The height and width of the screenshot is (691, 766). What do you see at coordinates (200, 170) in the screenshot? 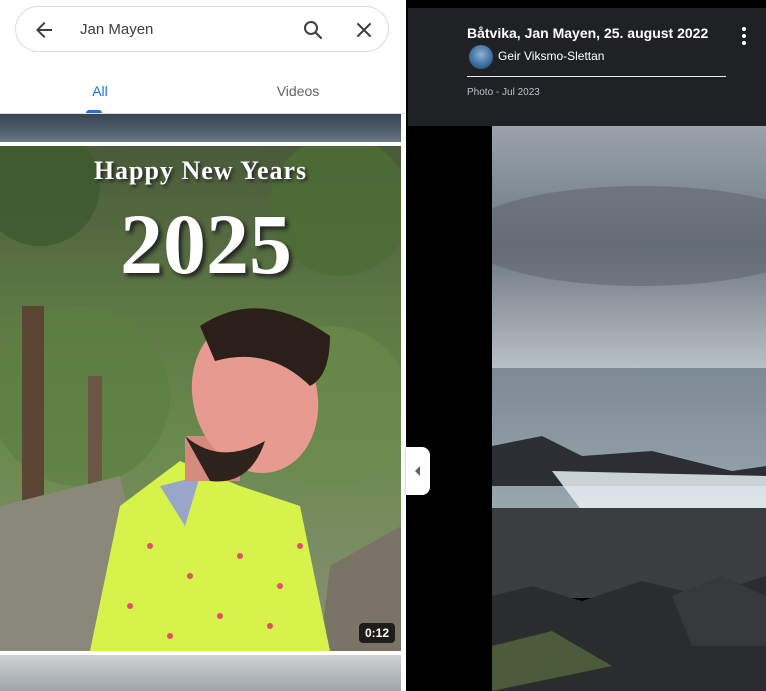
I see `video-title-line1: Happy New Years` at bounding box center [200, 170].